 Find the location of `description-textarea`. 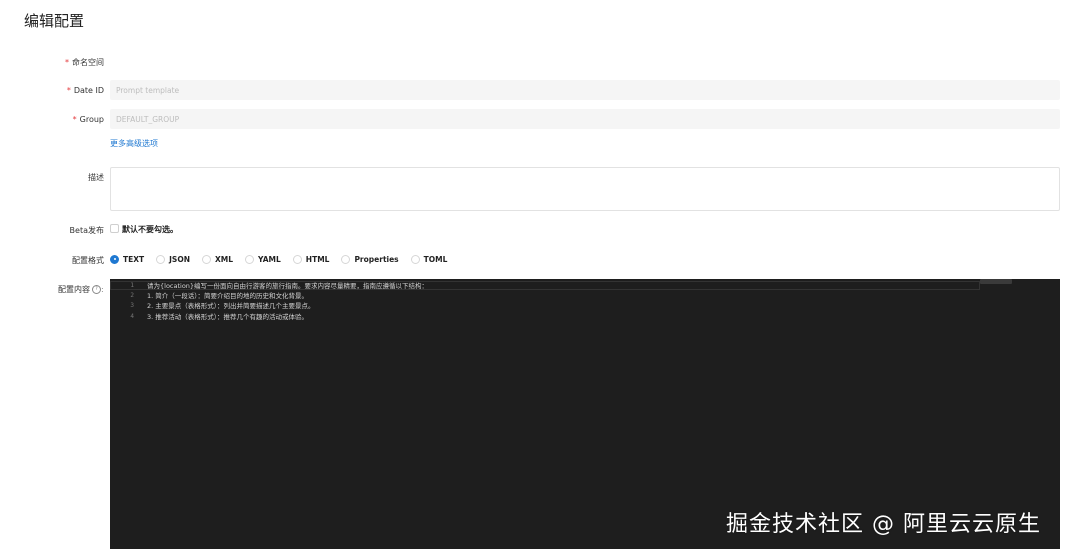

description-textarea is located at coordinates (585, 189).